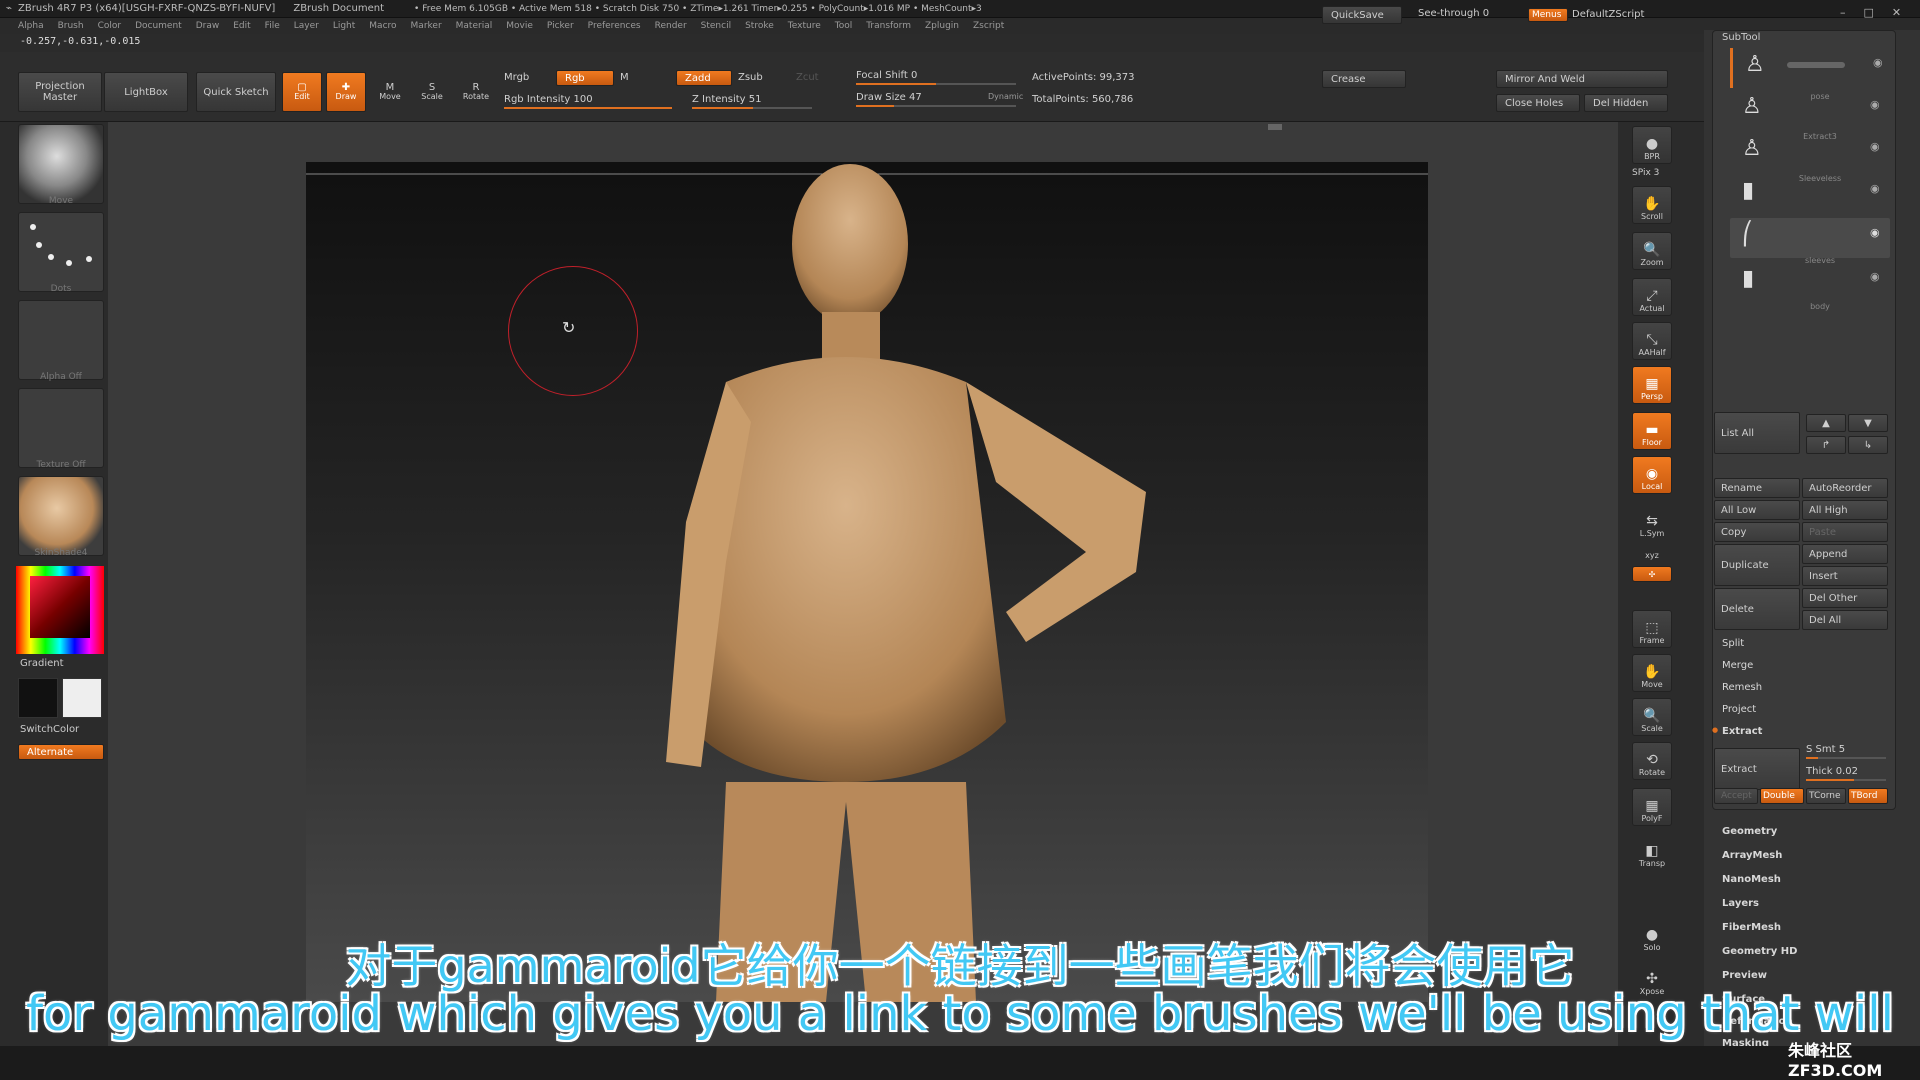 Image resolution: width=1920 pixels, height=1080 pixels. I want to click on actual-button: ⤢ Actual, so click(1652, 297).